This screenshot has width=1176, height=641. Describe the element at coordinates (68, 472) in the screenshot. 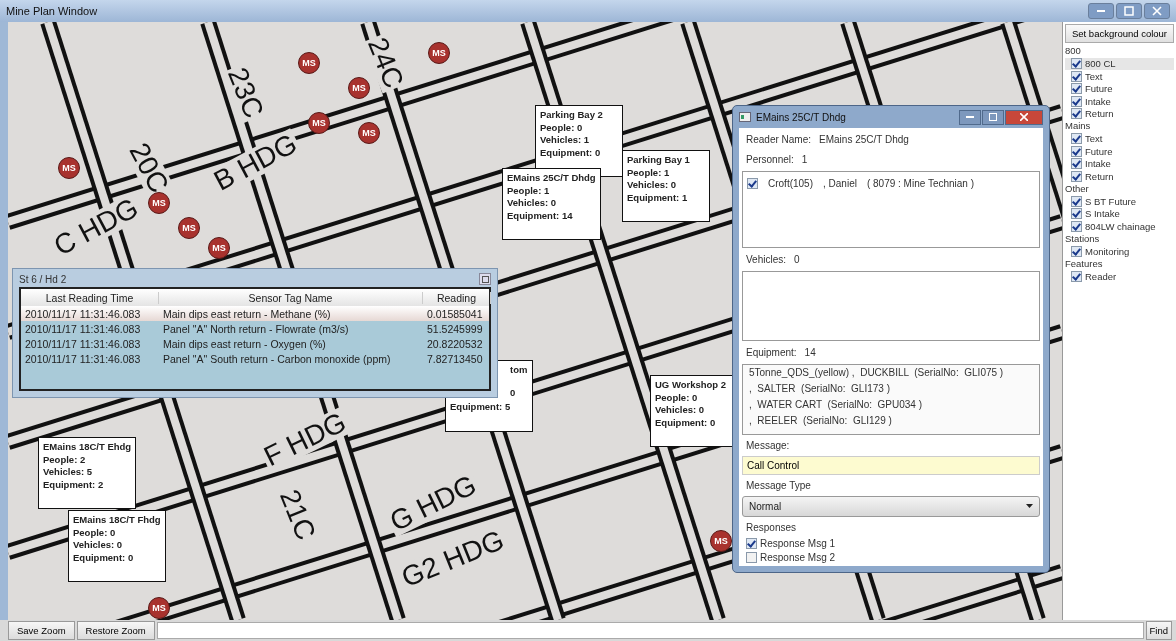

I see `callout-line: Vehicles: 5` at that location.